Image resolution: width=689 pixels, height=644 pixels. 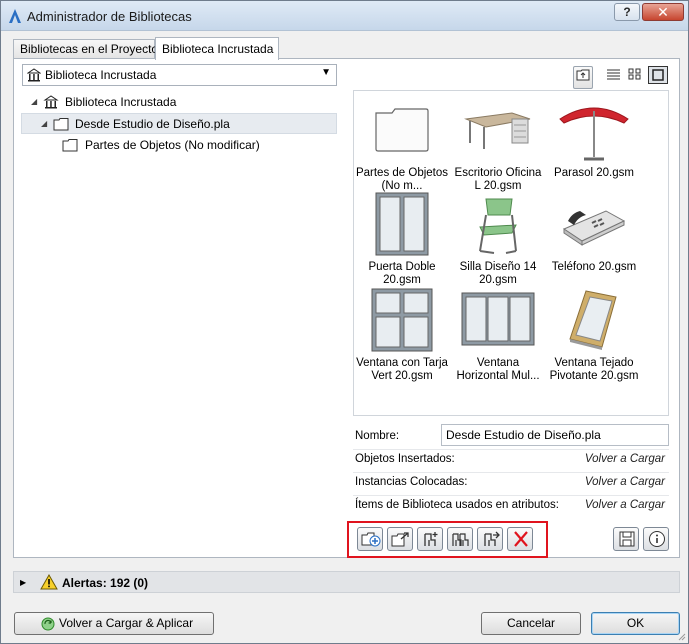 I want to click on expand-arrow-icon: ▶, so click(x=23, y=582).